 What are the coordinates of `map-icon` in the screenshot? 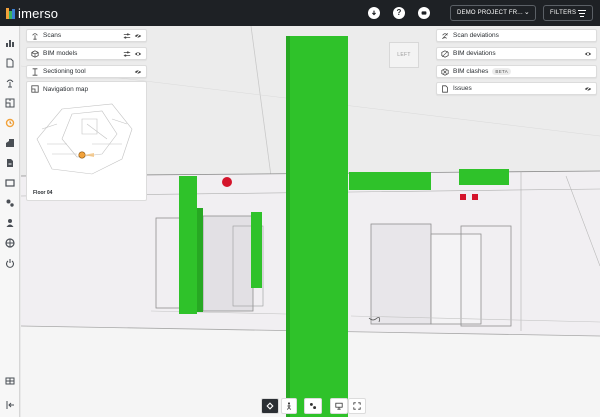 It's located at (35, 89).